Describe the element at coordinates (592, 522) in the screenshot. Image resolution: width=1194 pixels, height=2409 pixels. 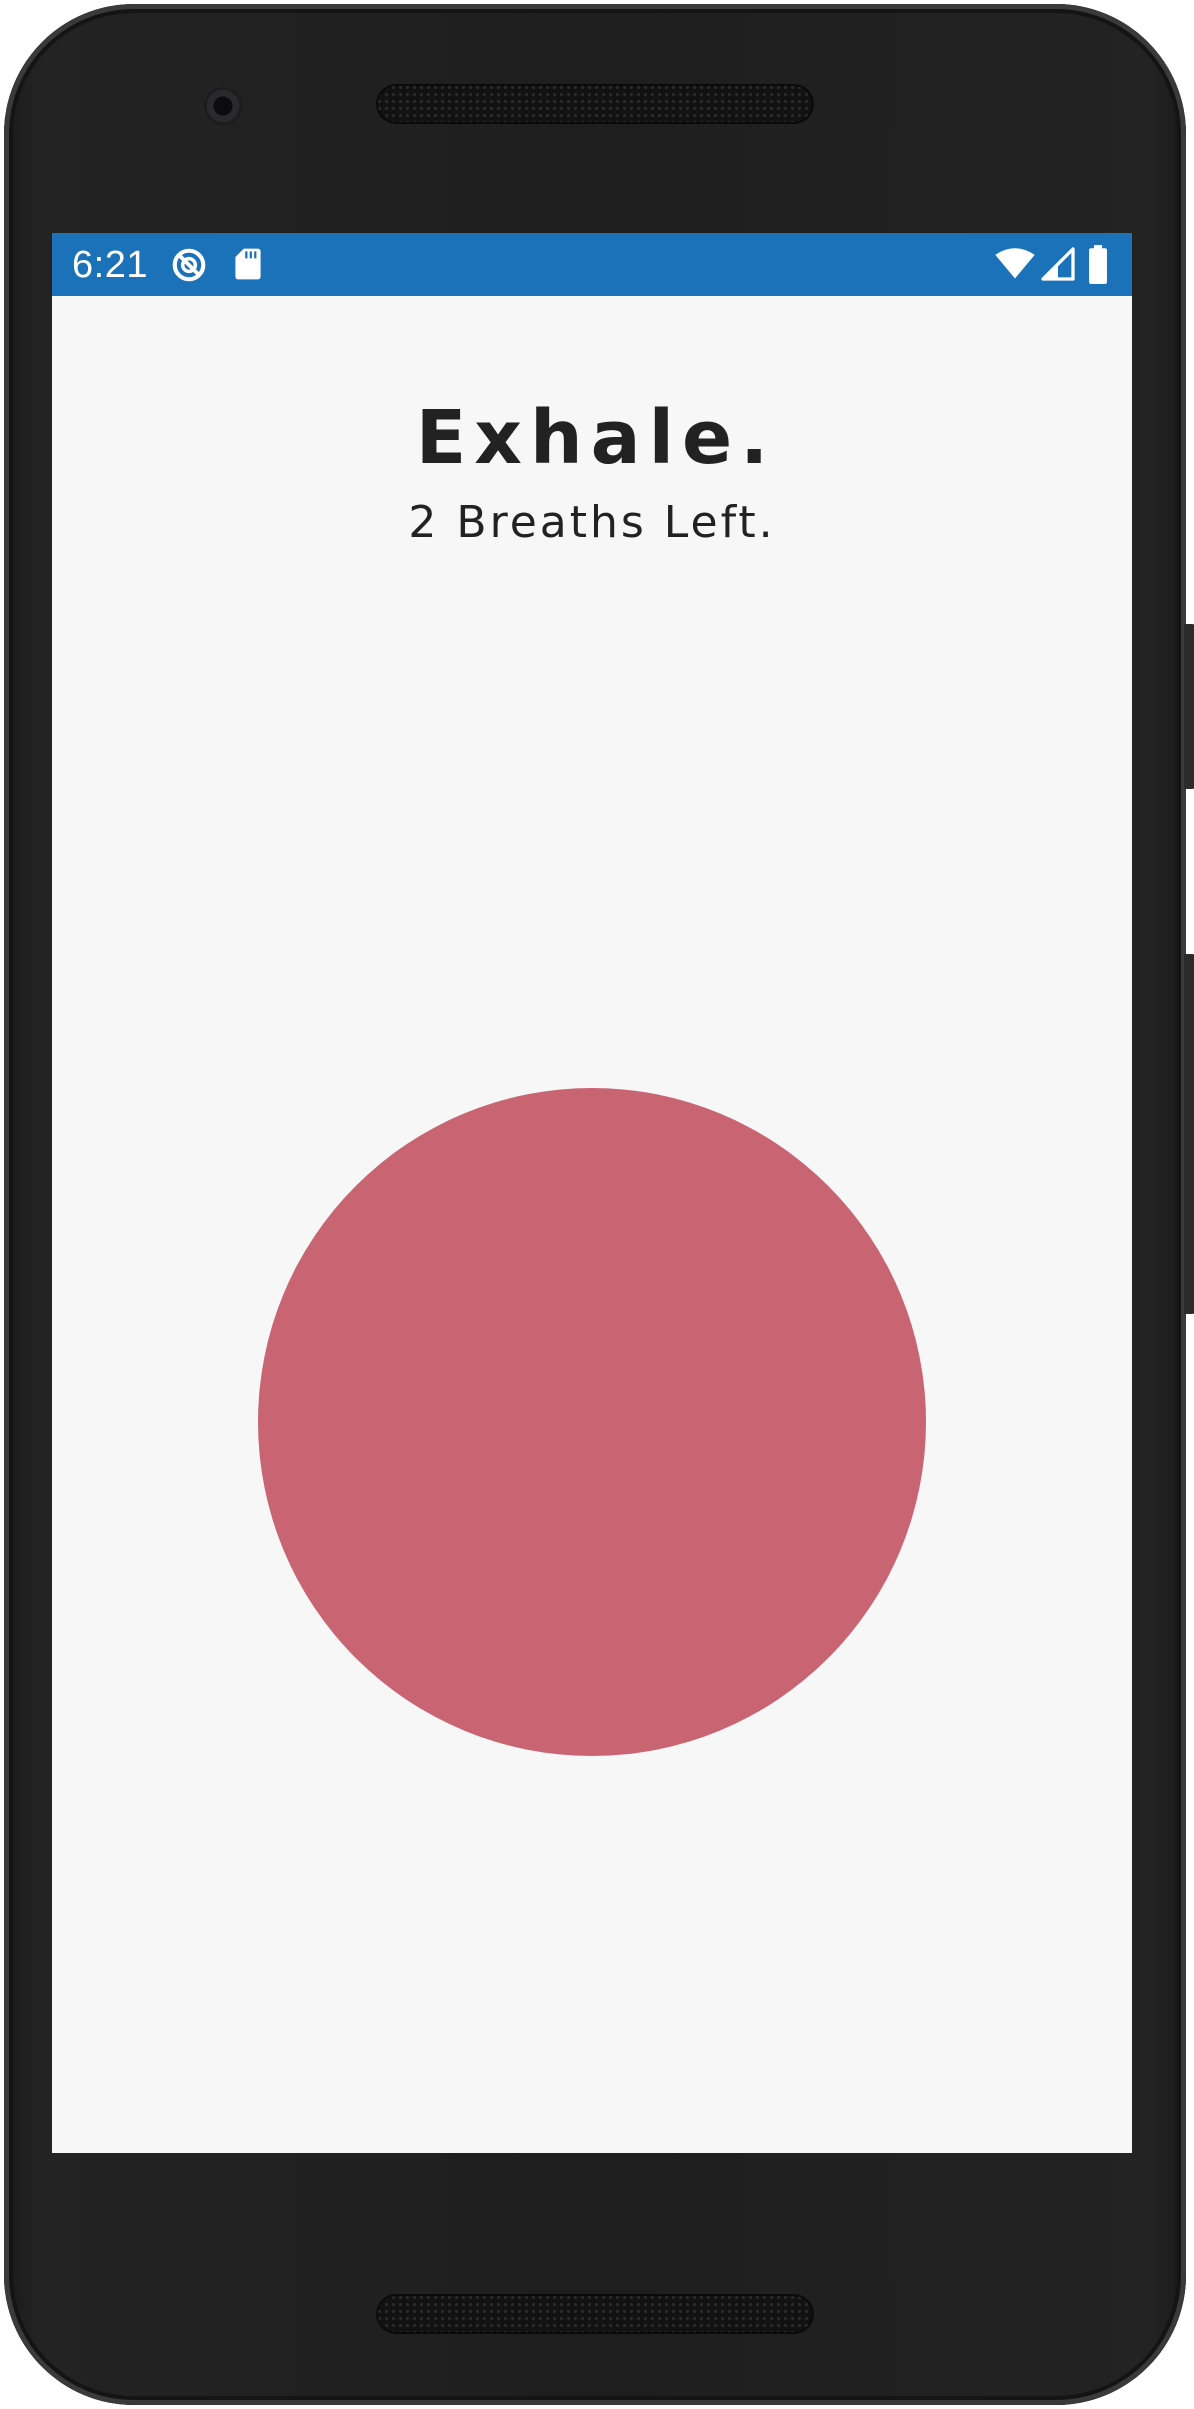
I see `breaths-remaining-label: 2 Breaths Left.` at that location.